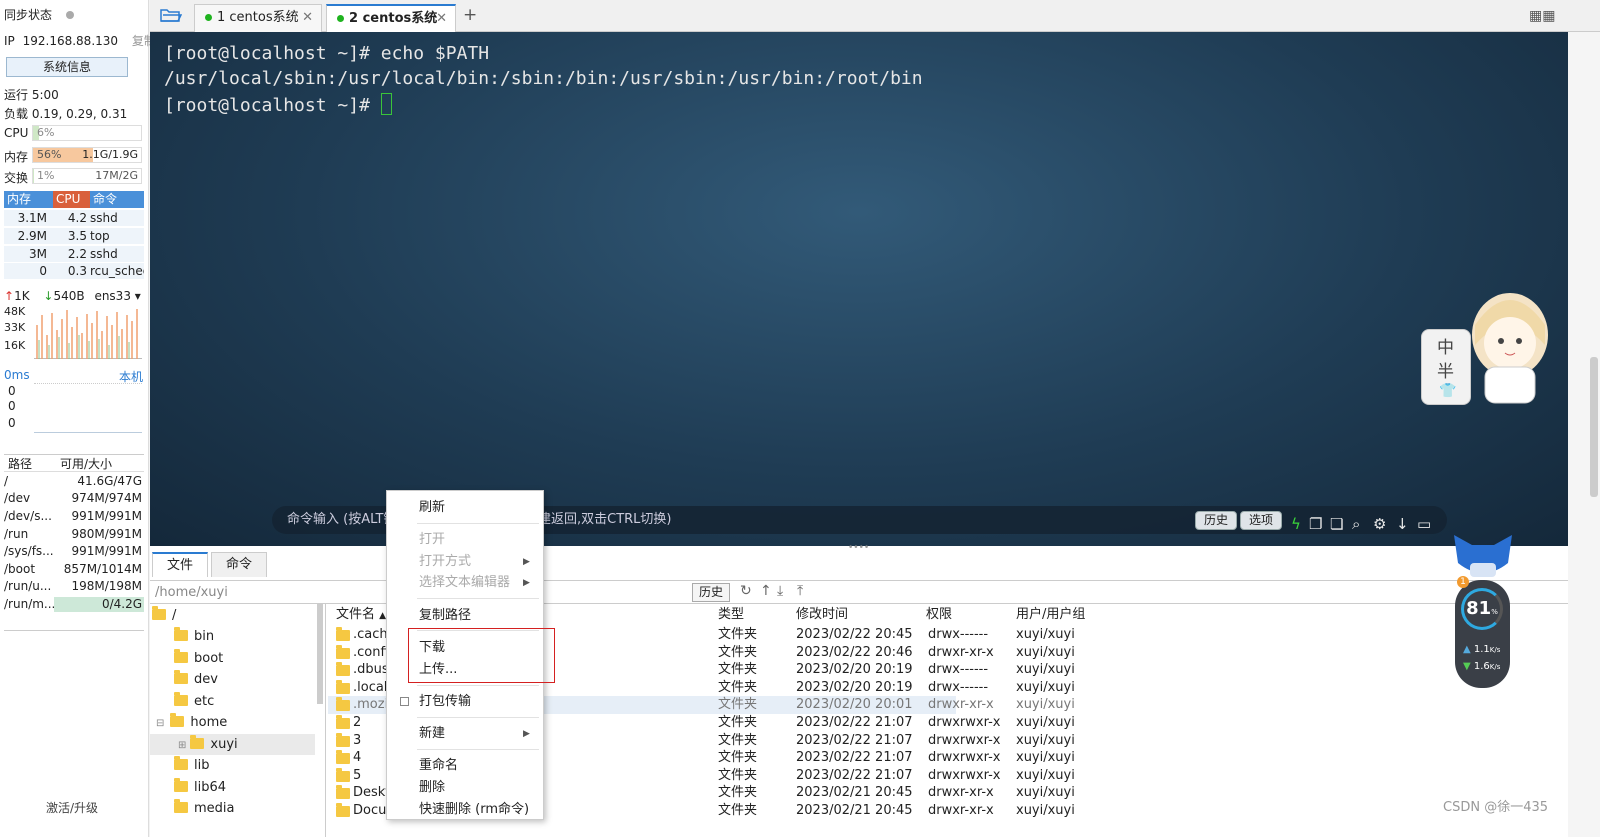 This screenshot has width=1600, height=837. Describe the element at coordinates (854, 670) in the screenshot. I see `file-mtime: 2023/02/20 20:19` at that location.